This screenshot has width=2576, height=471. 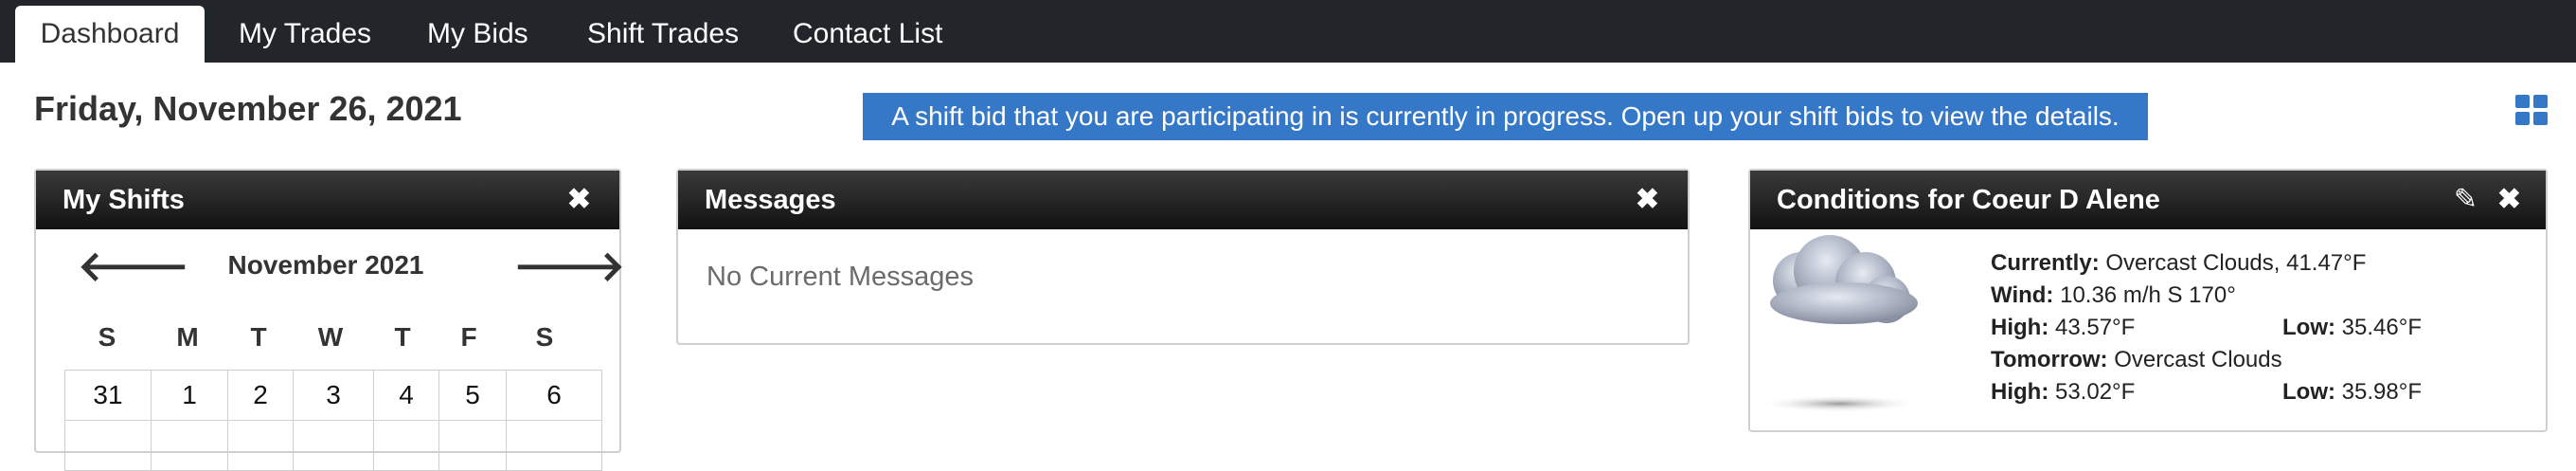 What do you see at coordinates (2022, 295) in the screenshot?
I see `weather-wind-label: Wind:` at bounding box center [2022, 295].